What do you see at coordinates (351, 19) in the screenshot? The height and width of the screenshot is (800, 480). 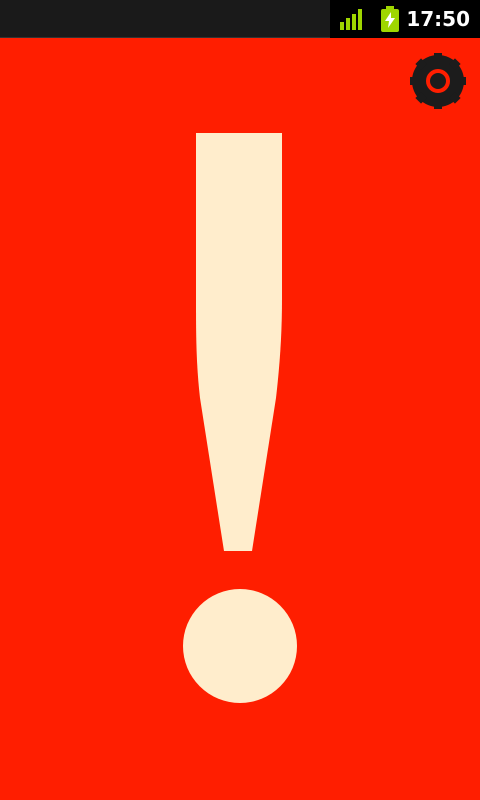 I see `signal-bars-icon` at bounding box center [351, 19].